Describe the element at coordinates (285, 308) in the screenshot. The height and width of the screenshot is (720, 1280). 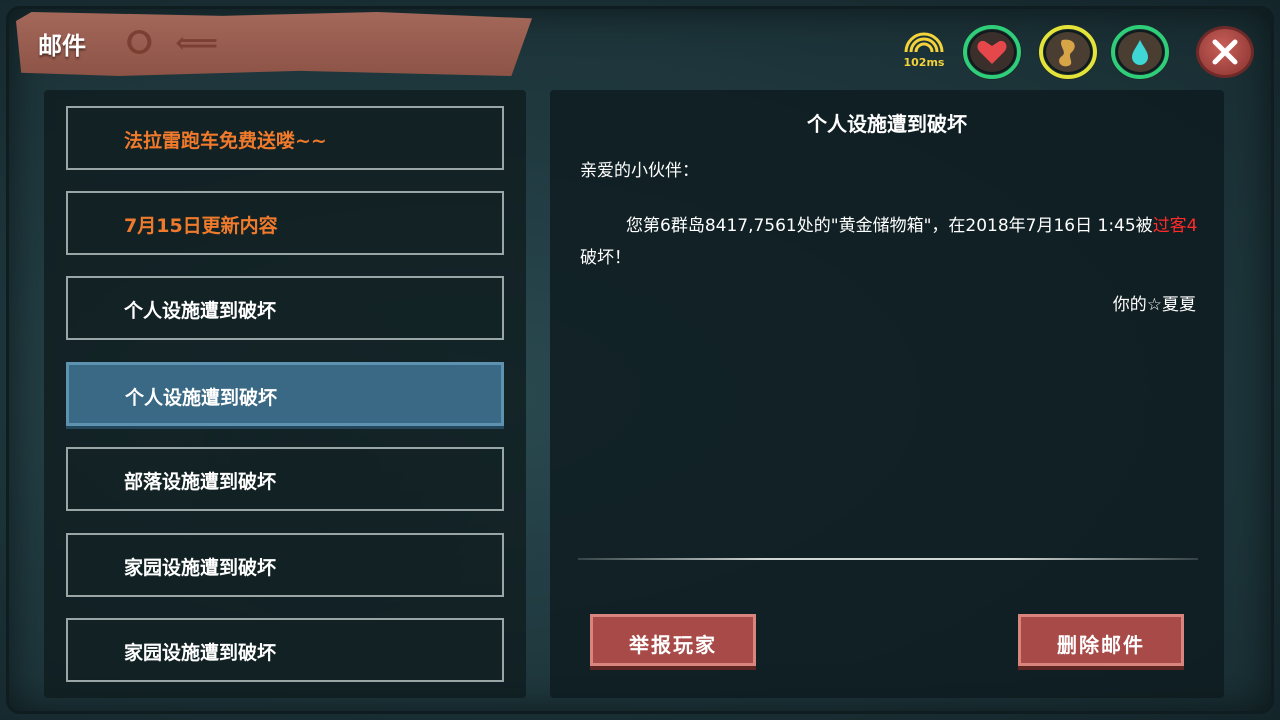
I see `mail-list-item: 个人设施遭到破坏` at that location.